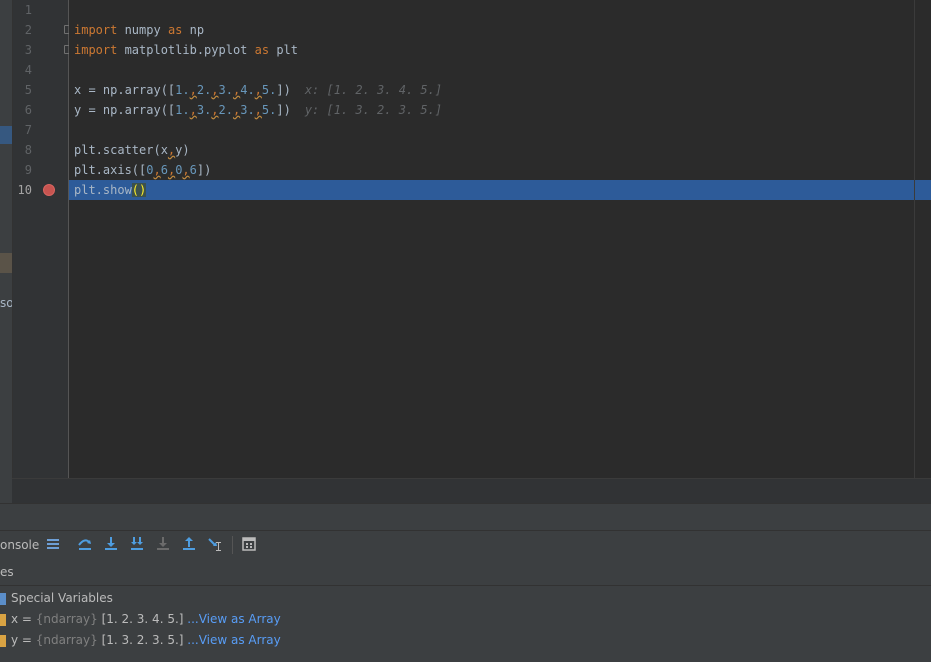  Describe the element at coordinates (103, 190) in the screenshot. I see `code-text: plt.show` at that location.